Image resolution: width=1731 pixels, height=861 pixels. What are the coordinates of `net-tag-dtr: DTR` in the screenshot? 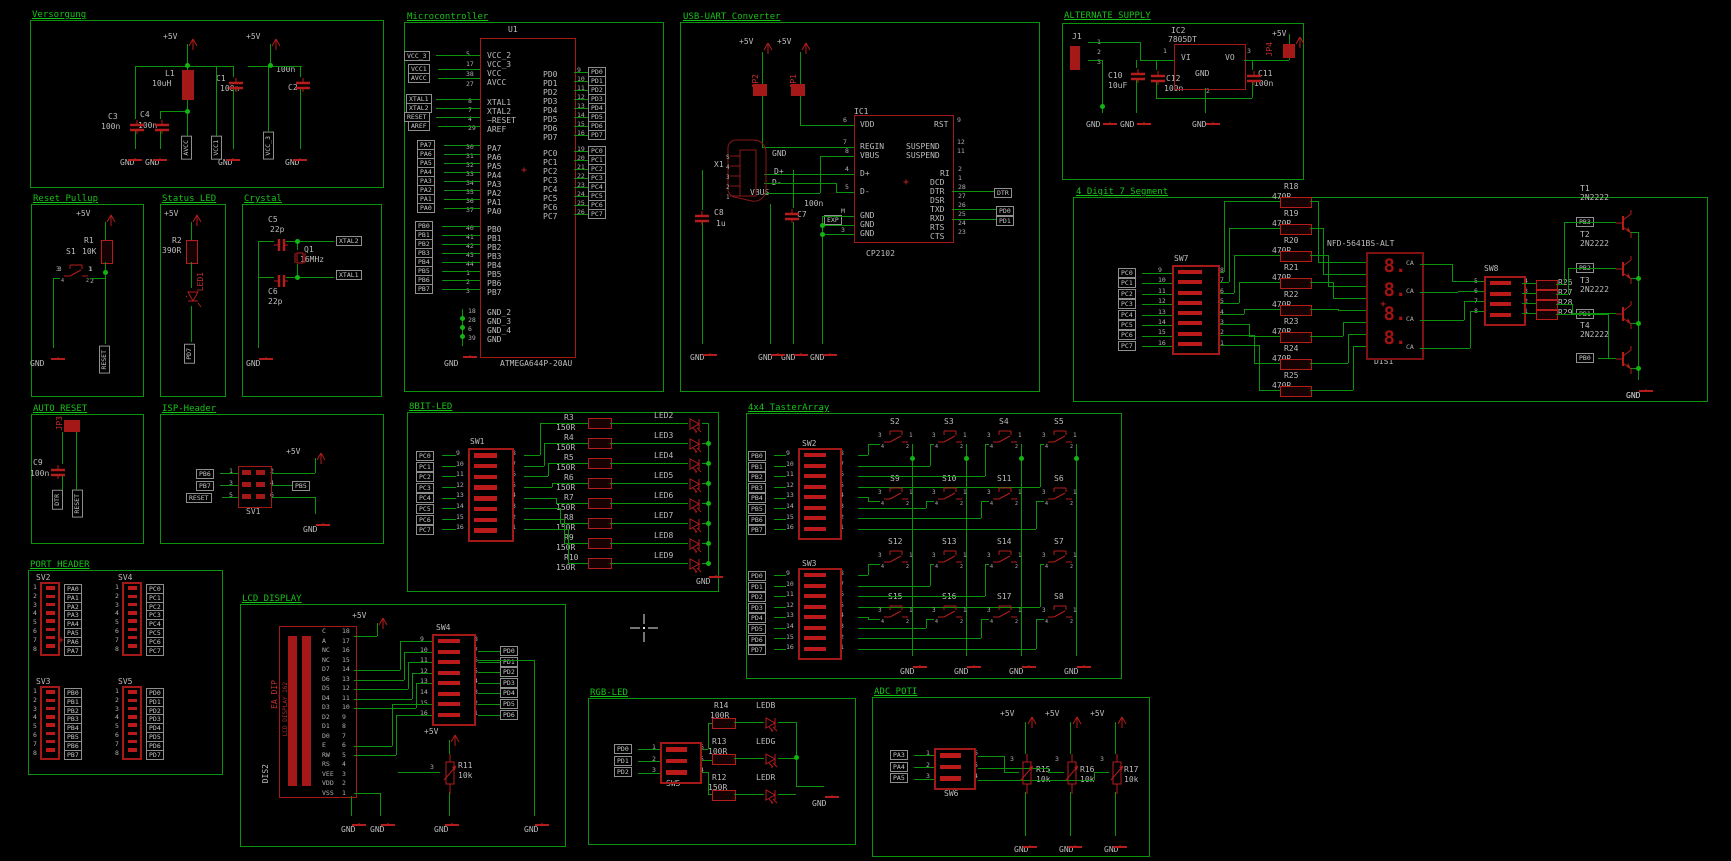 It's located at (1003, 193).